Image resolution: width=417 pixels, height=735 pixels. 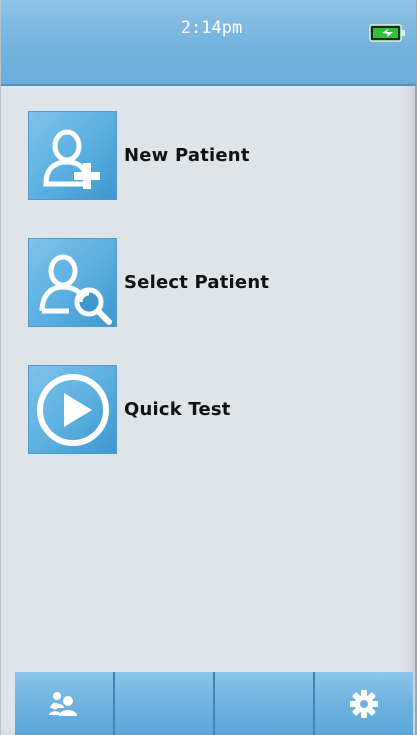 What do you see at coordinates (177, 409) in the screenshot?
I see `quick-test-label: Quick Test` at bounding box center [177, 409].